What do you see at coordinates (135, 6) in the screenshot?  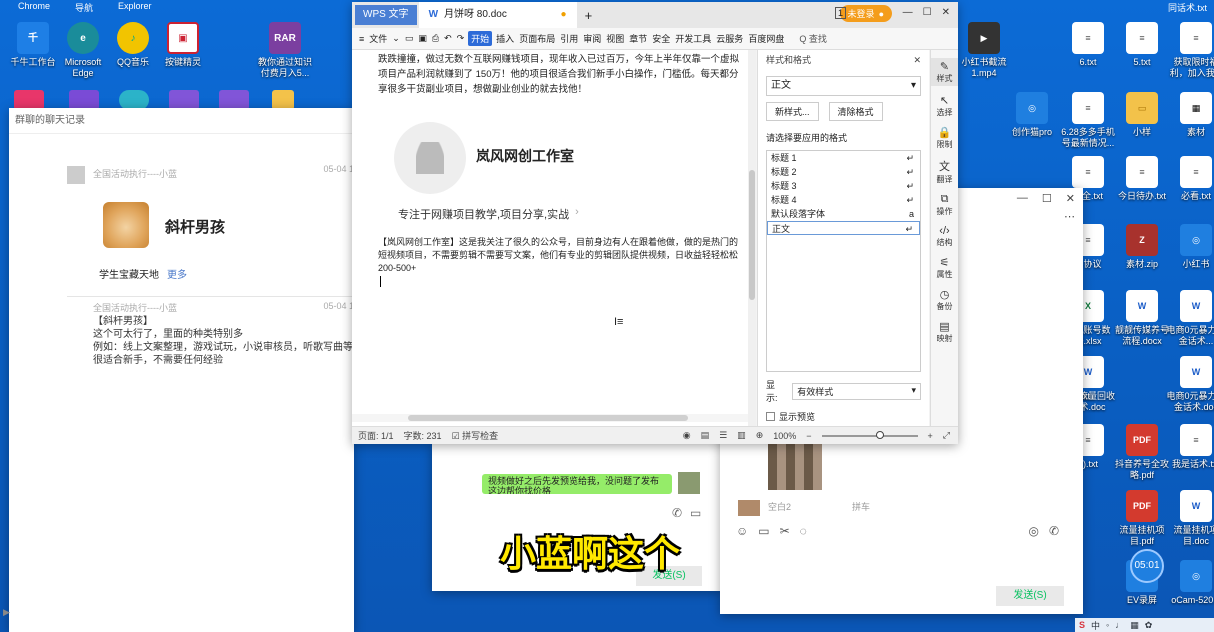 I see `explorer-label: Explorer` at bounding box center [135, 6].